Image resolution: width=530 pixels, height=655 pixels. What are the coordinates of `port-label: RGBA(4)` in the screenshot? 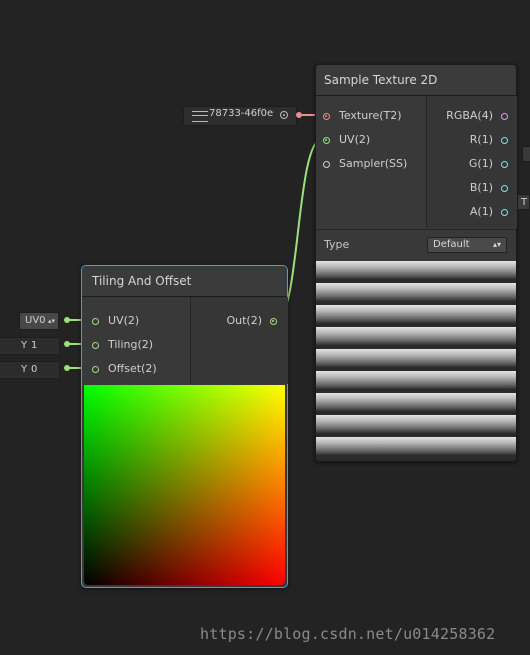 It's located at (469, 115).